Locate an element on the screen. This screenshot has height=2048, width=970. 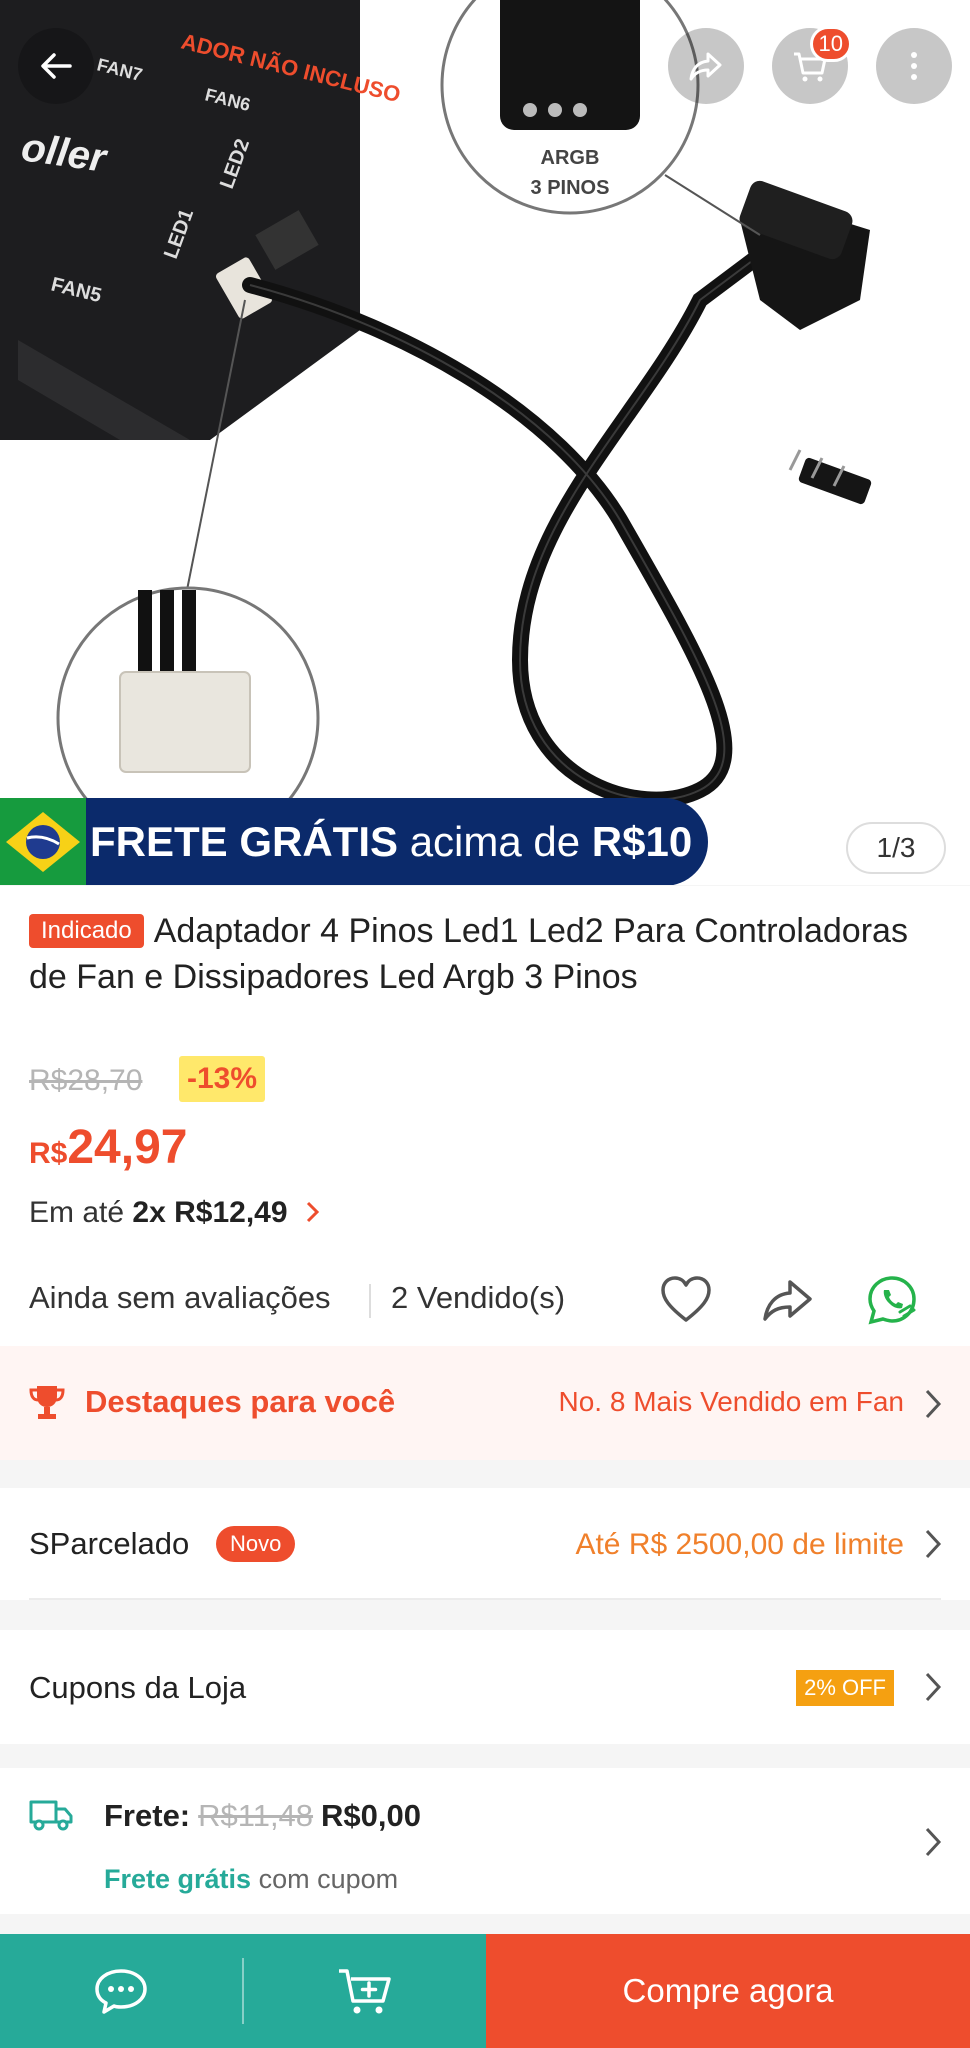
shipping-price-line: Frete: R$11,48 R$0,00 is located at coordinates (262, 1816).